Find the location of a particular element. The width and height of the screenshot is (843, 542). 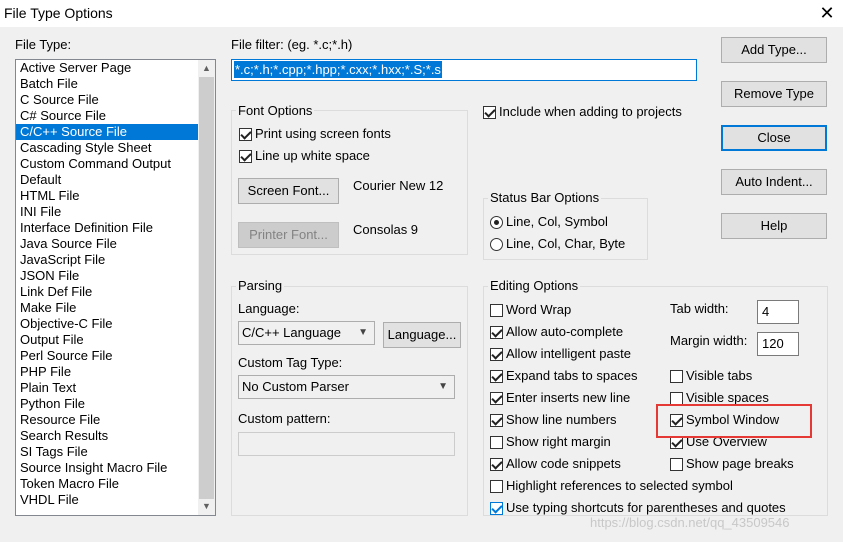

list-item: JavaScript File is located at coordinates (107, 260).